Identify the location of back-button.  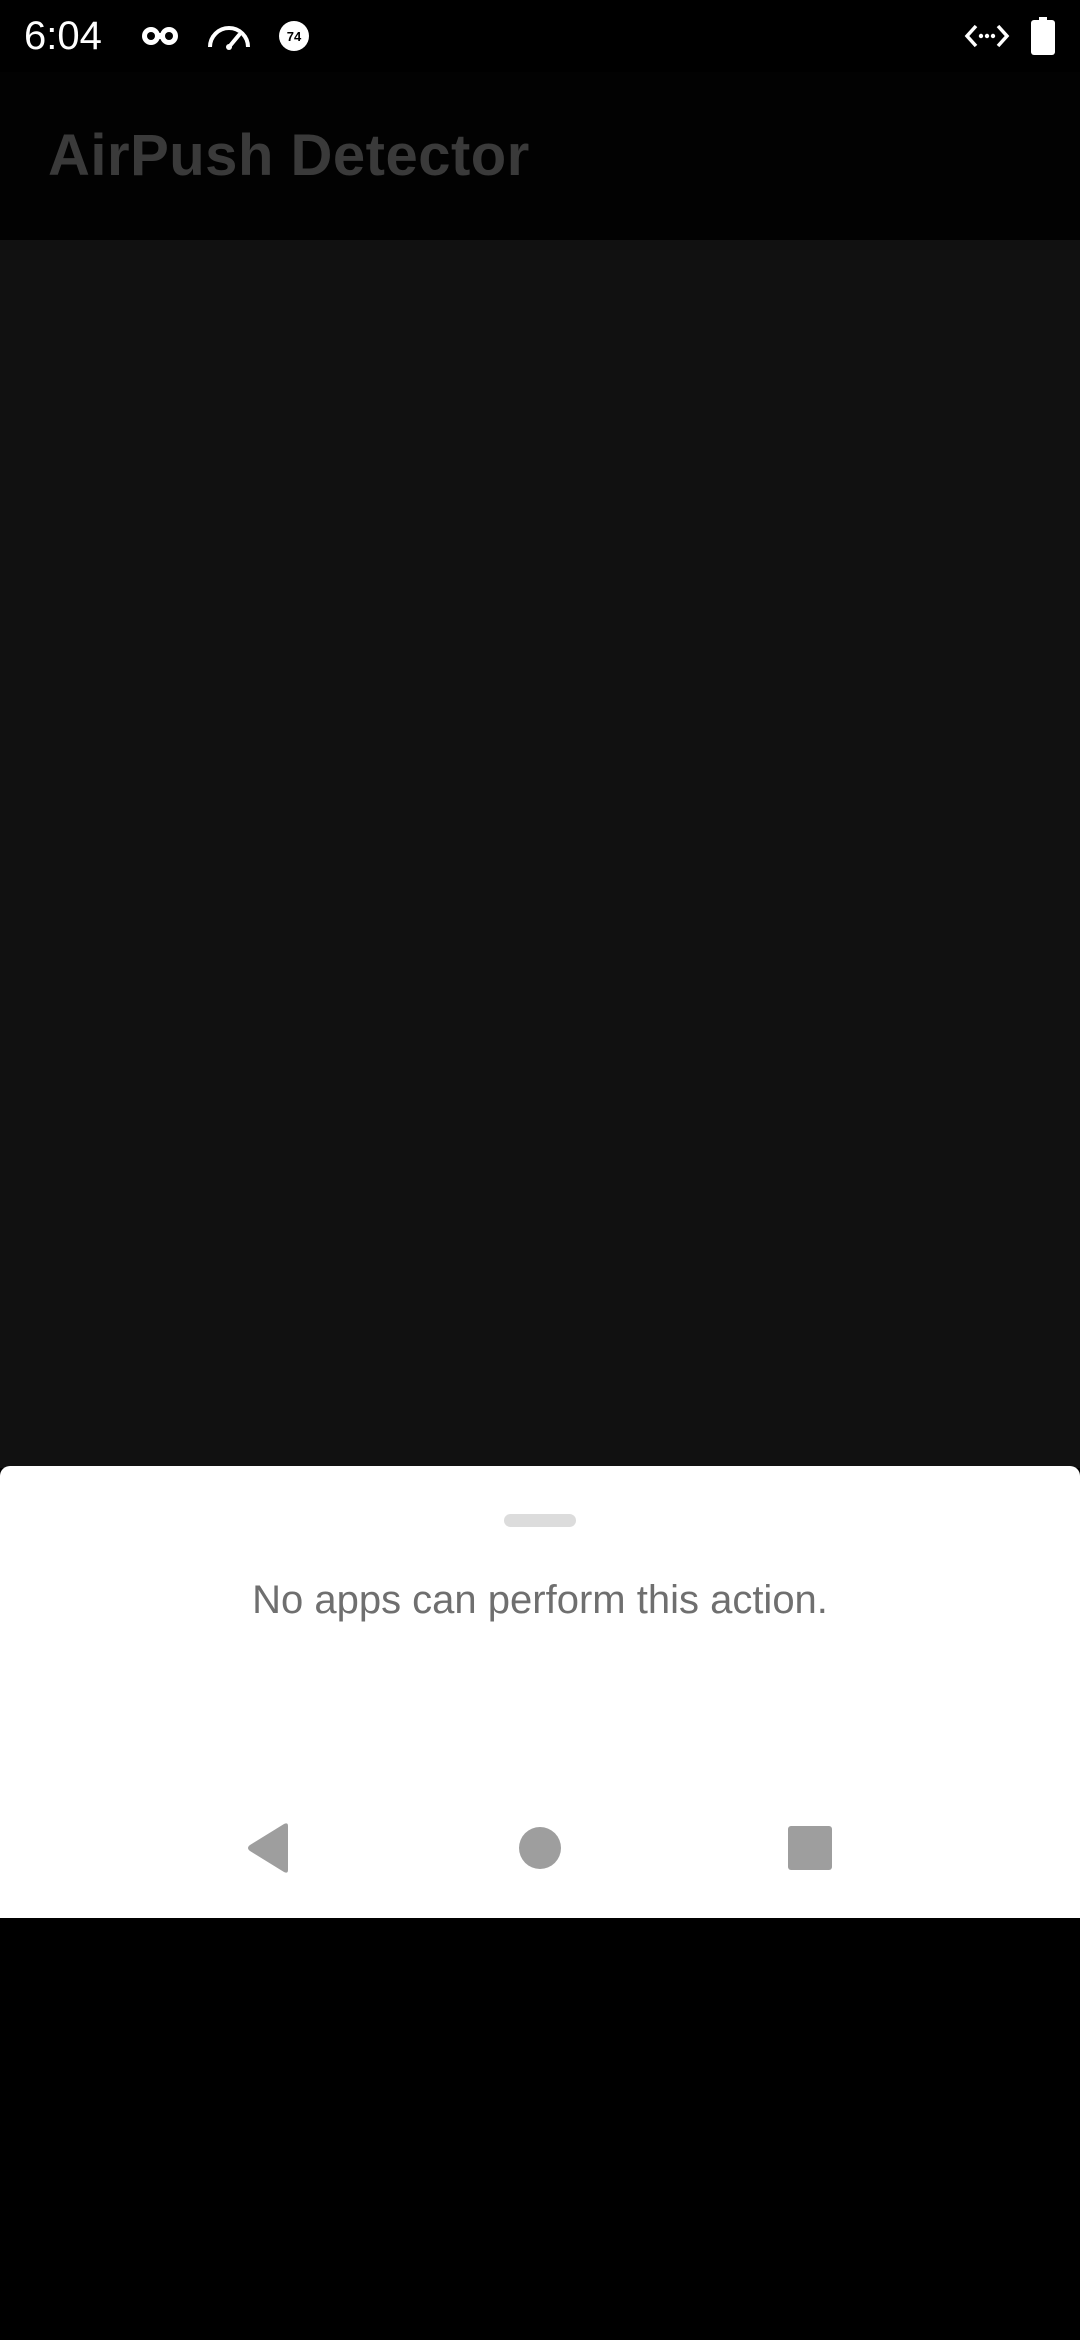
(268, 1848).